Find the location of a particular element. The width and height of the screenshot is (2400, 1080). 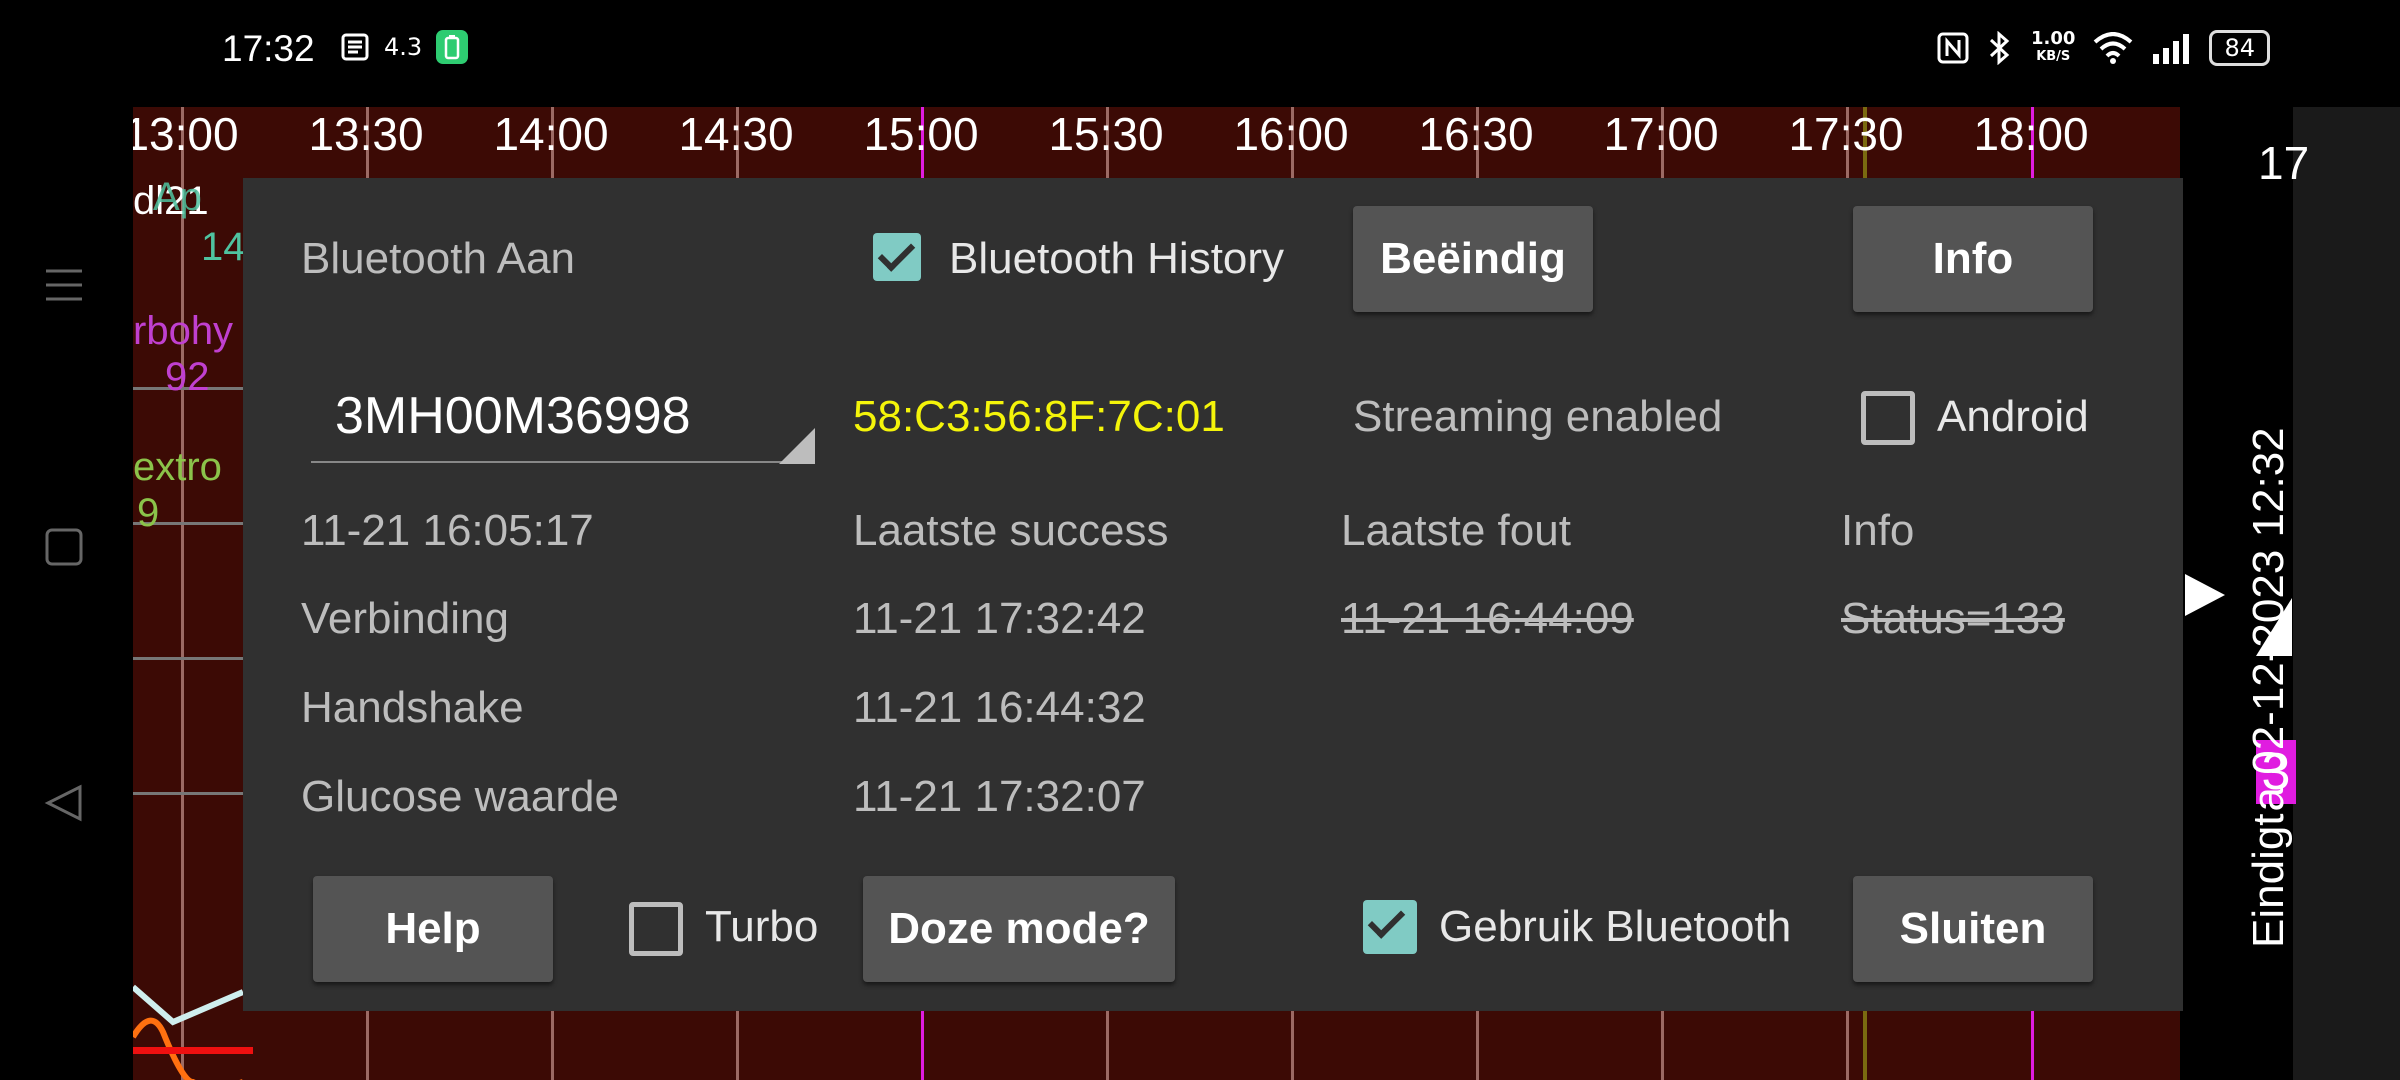

back-icon is located at coordinates (64, 808).